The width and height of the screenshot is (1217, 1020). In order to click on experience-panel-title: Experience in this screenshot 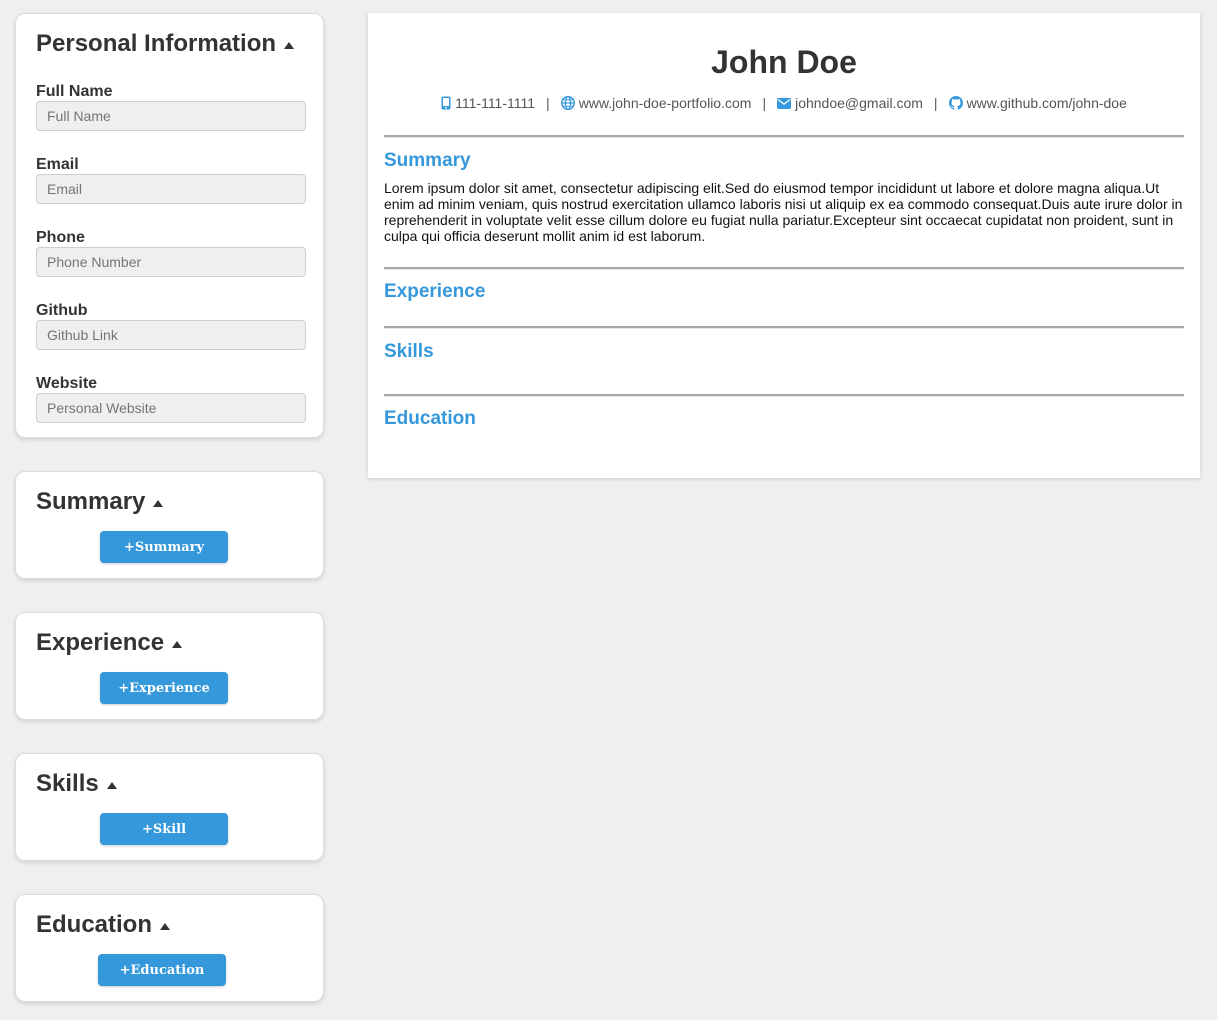, I will do `click(100, 642)`.